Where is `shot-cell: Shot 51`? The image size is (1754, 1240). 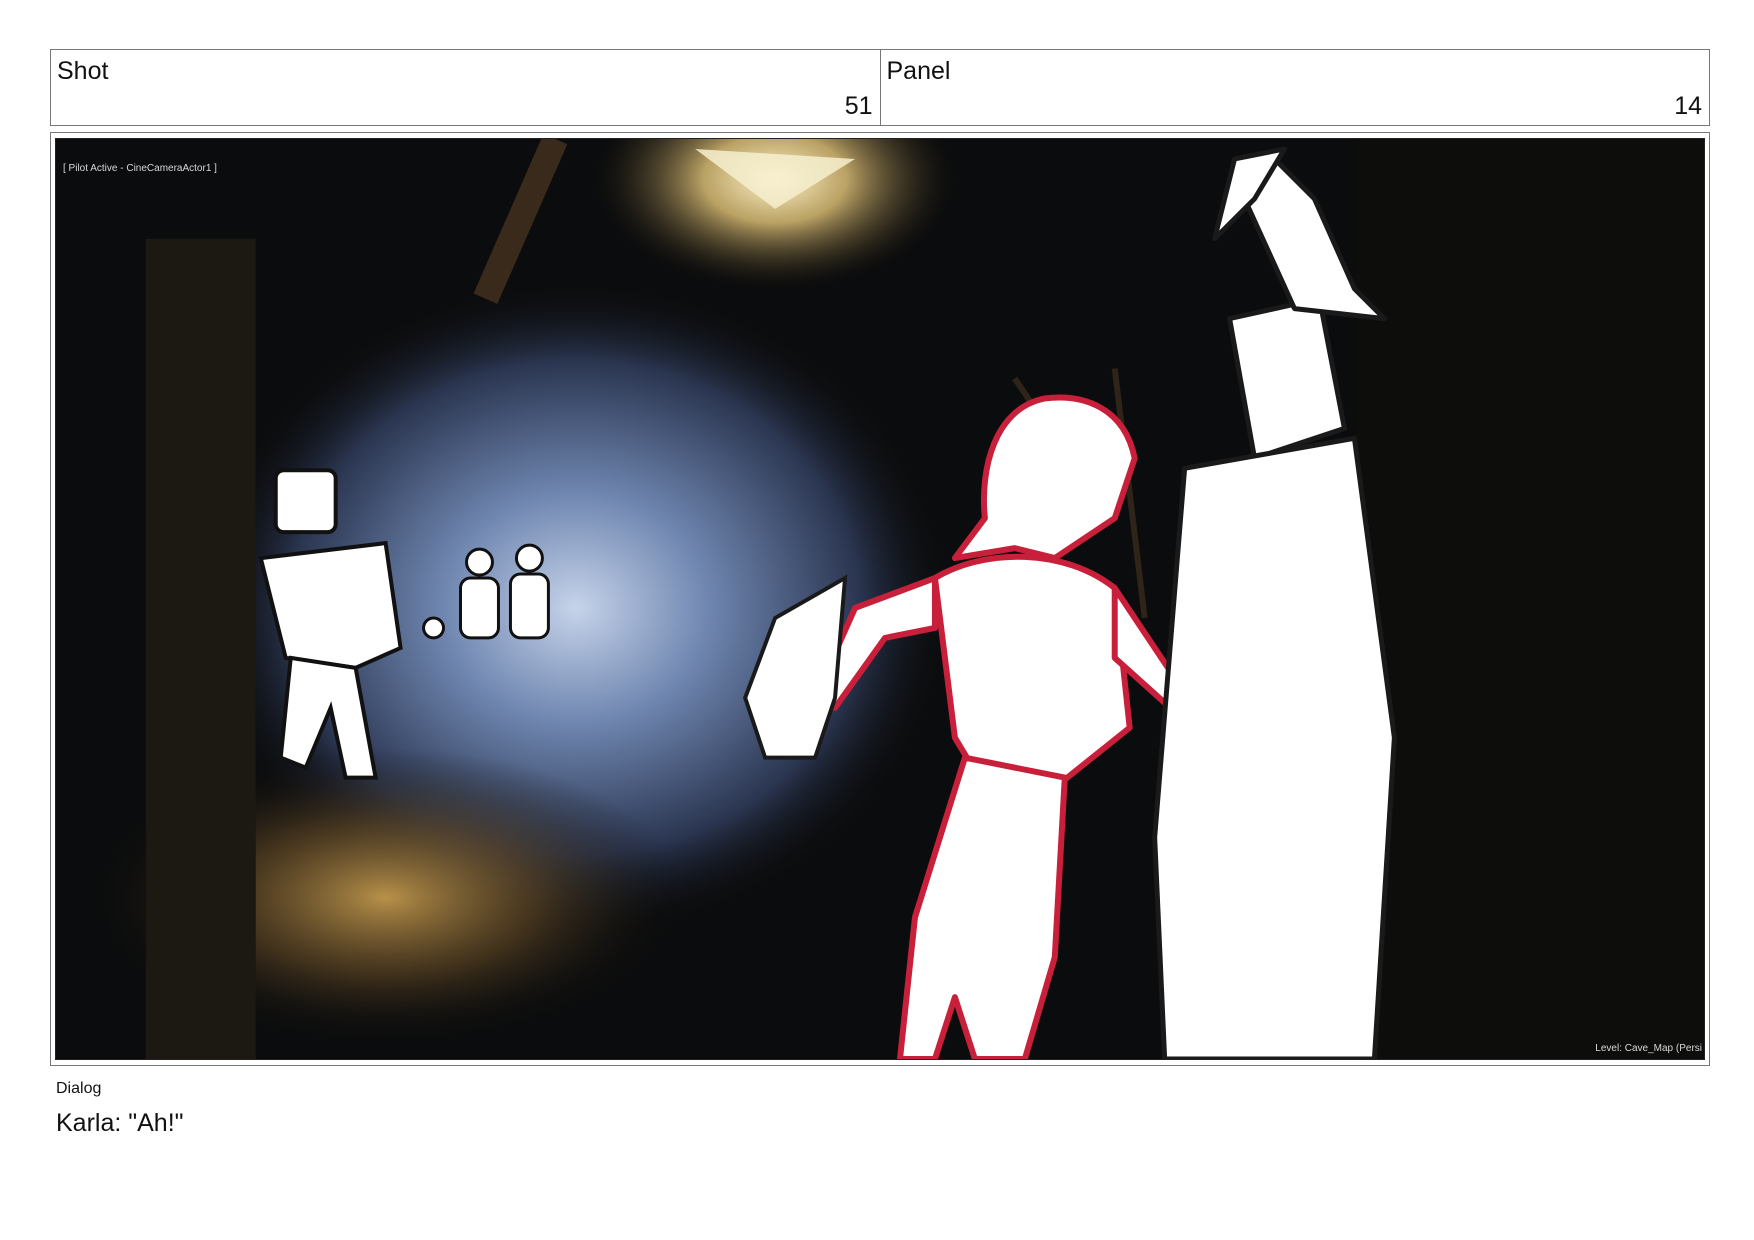
shot-cell: Shot 51 is located at coordinates (465, 87).